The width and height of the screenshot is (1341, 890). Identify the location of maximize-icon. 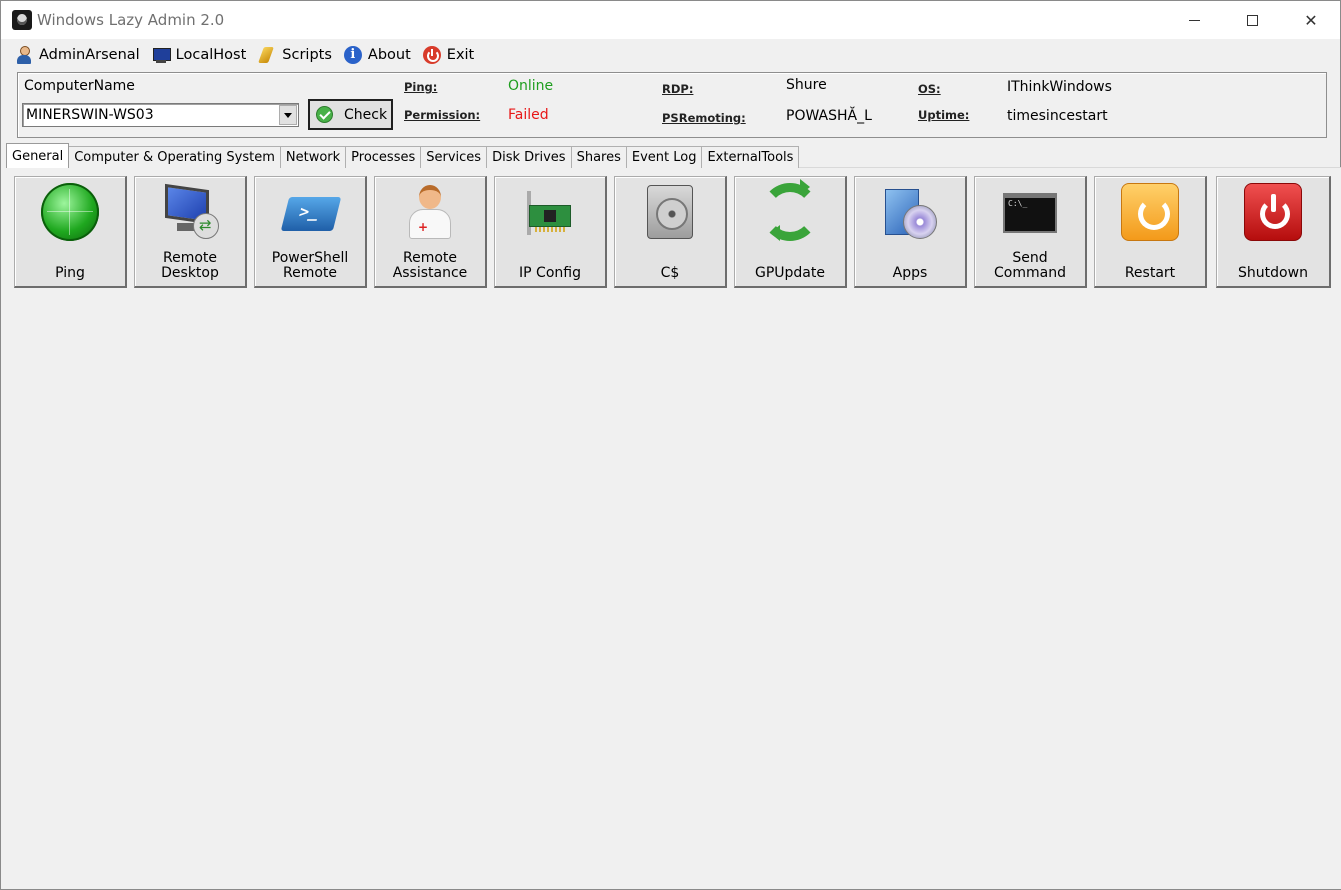
(1252, 20).